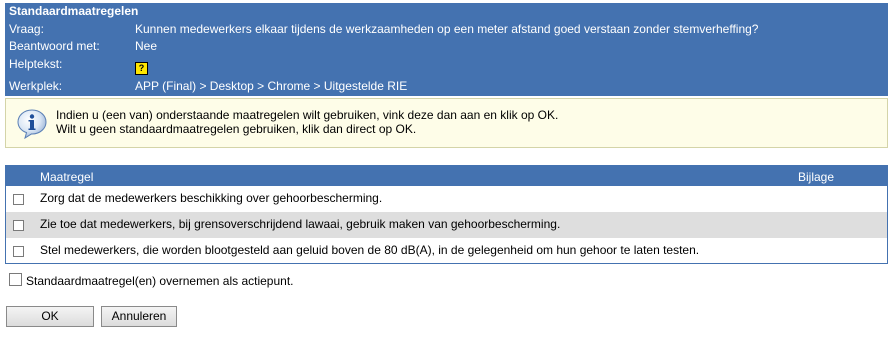 This screenshot has width=892, height=341. What do you see at coordinates (50, 316) in the screenshot?
I see `ok-button: OK` at bounding box center [50, 316].